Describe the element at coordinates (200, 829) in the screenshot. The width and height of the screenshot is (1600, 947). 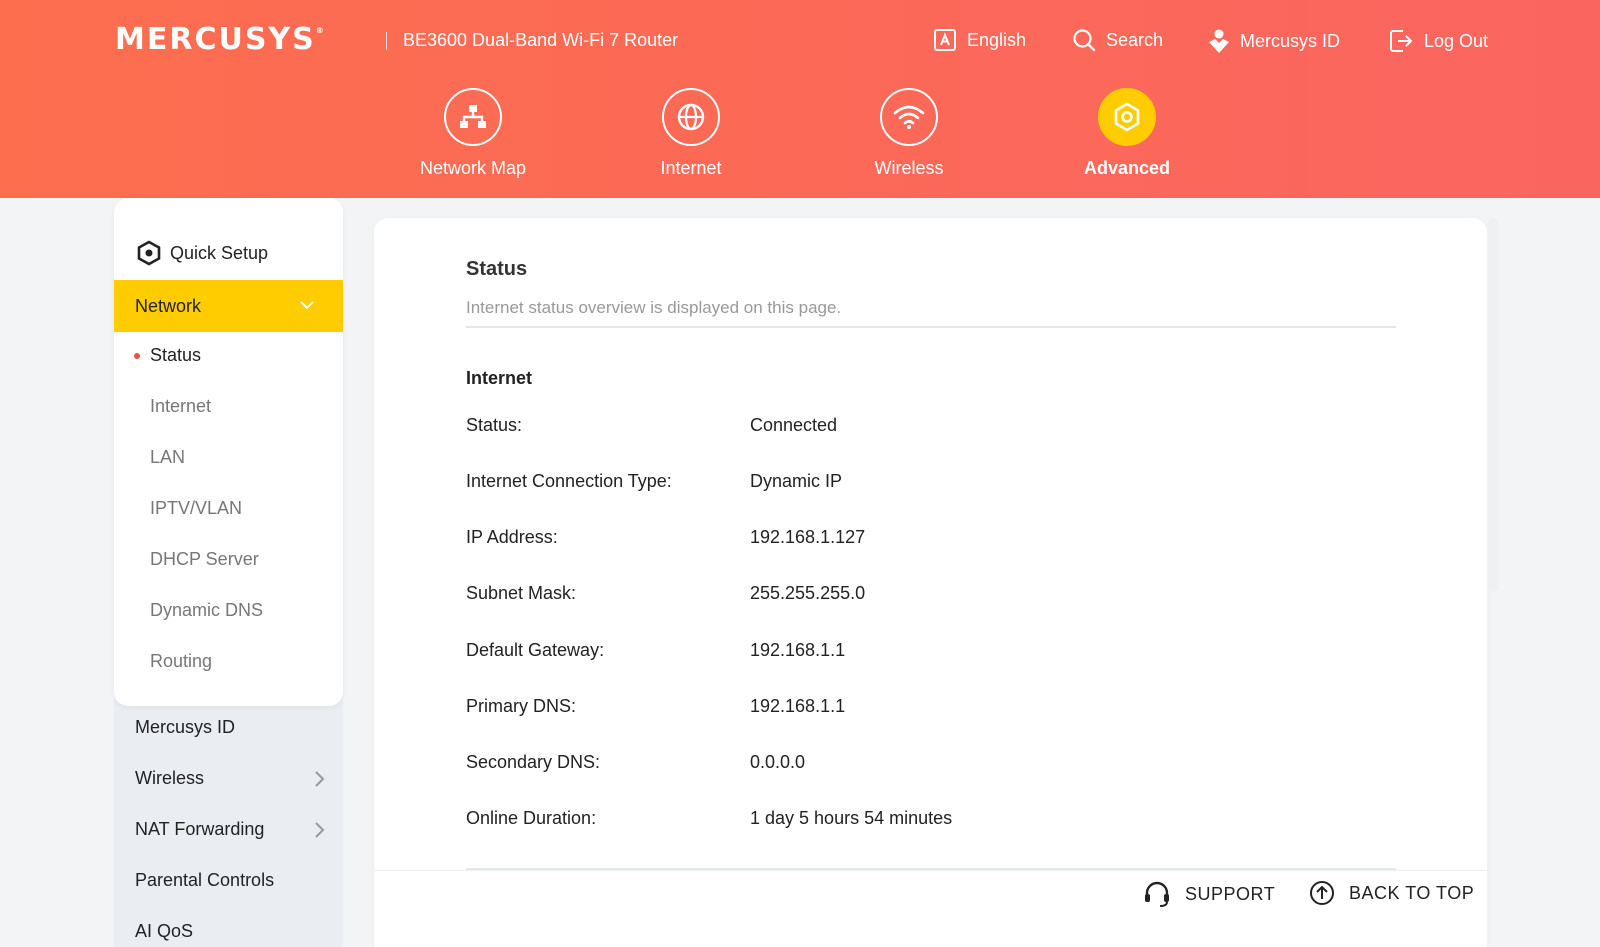
I see `sidebar-item-label: NAT Forwarding` at that location.